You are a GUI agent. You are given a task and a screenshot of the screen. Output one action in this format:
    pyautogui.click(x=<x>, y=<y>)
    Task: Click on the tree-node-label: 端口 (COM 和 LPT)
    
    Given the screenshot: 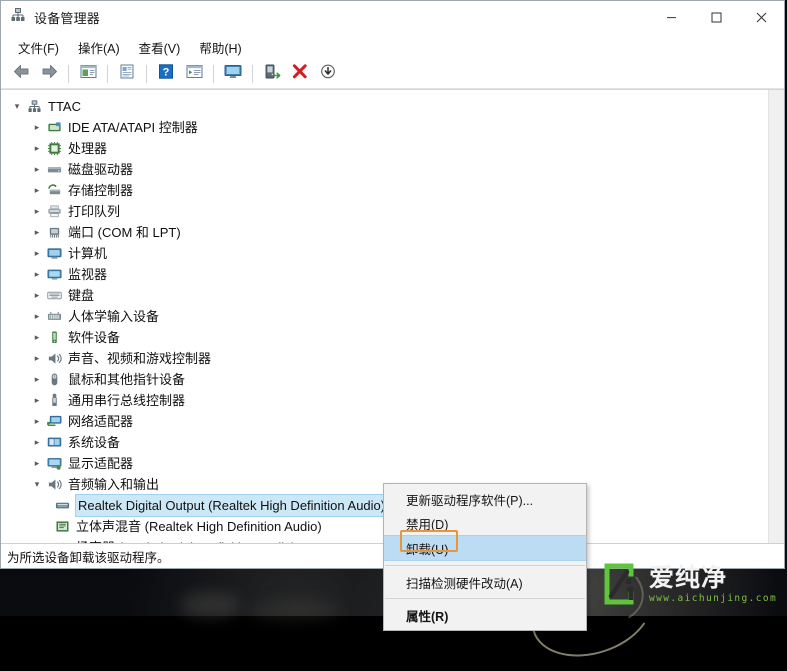 What is the action you would take?
    pyautogui.click(x=124, y=232)
    